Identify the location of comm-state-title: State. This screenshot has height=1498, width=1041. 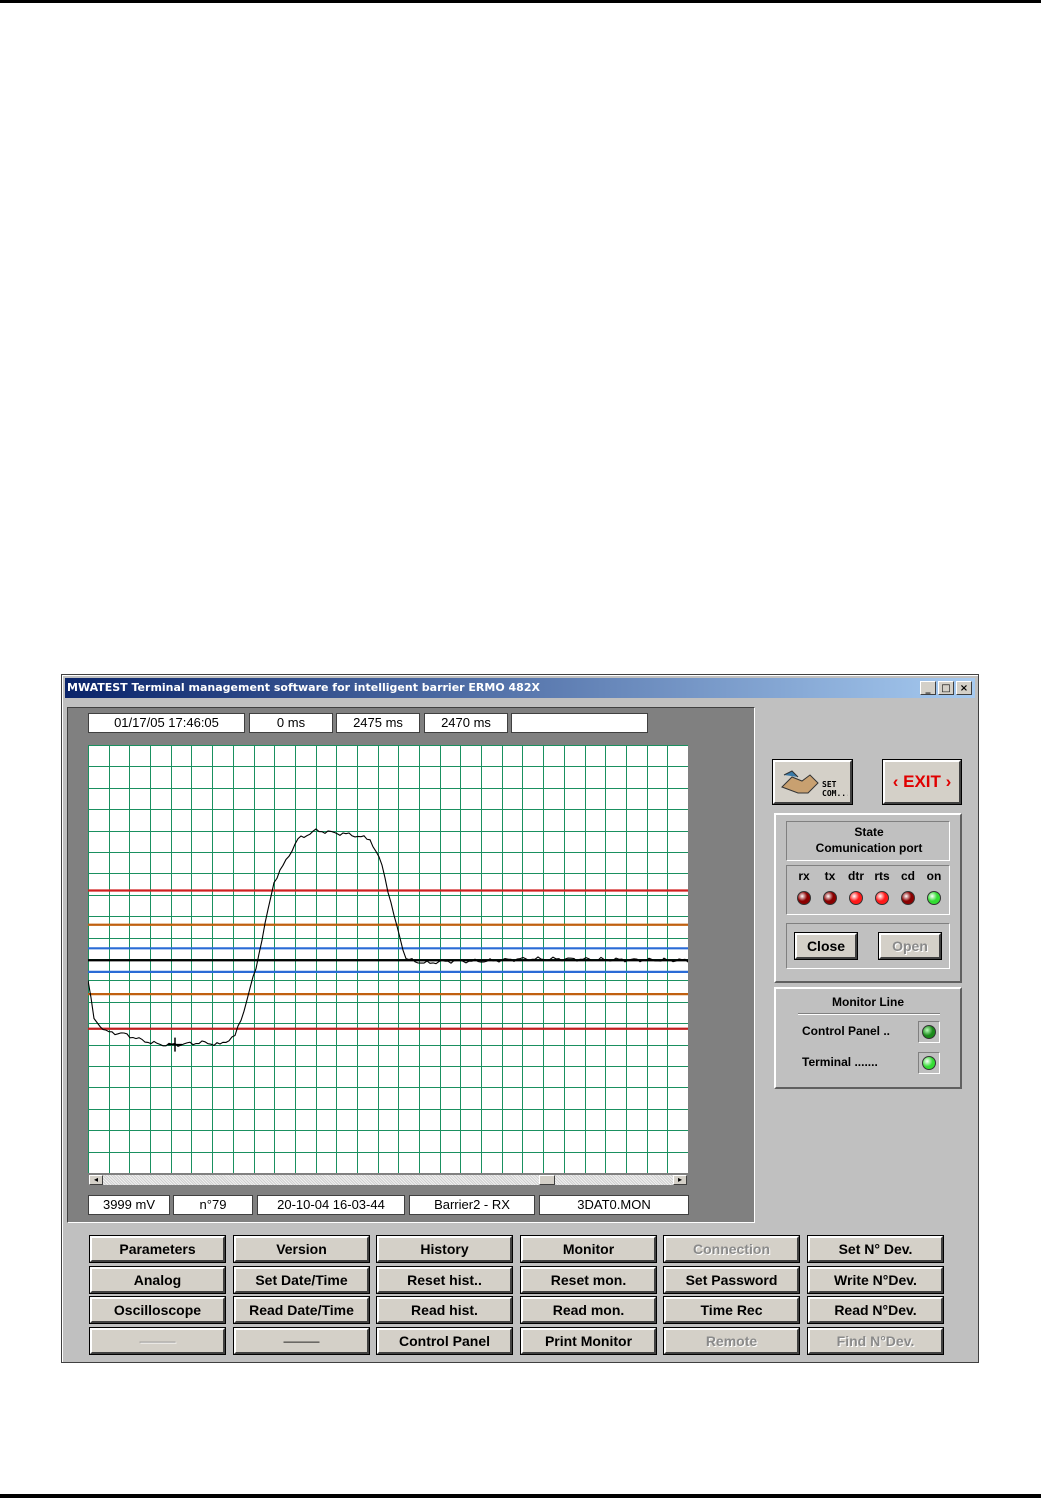
(869, 832).